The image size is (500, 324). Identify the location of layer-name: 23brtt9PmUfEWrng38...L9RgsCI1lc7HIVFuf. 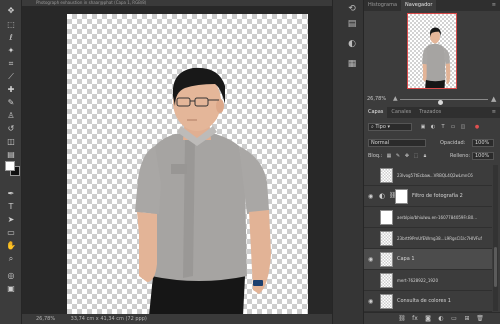
(444, 238).